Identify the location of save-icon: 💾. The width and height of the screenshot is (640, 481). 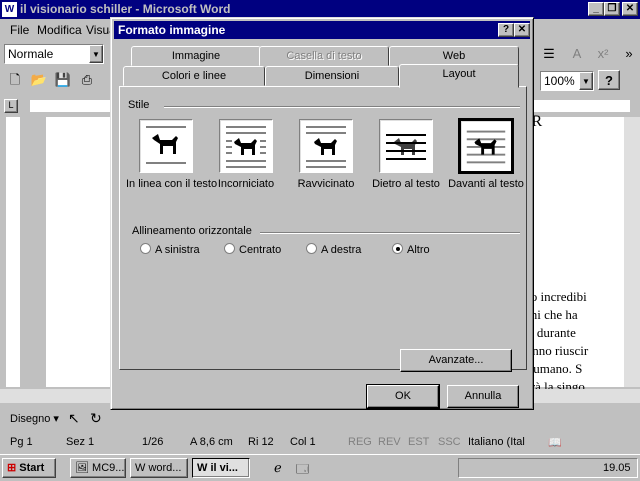
(63, 80).